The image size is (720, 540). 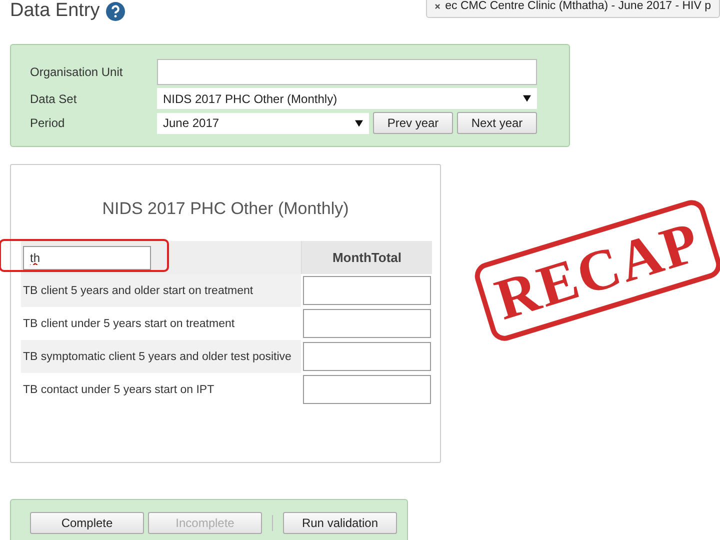 I want to click on select-field: NIDS 2017 PHC Other (Monthly), so click(x=347, y=98).